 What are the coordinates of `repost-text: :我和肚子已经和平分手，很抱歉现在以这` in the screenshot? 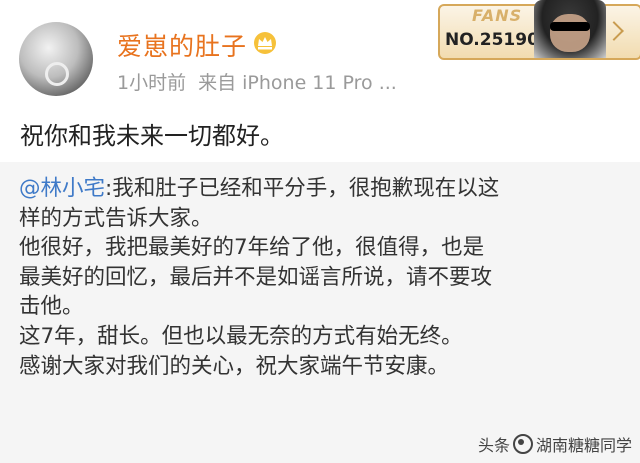 It's located at (302, 188).